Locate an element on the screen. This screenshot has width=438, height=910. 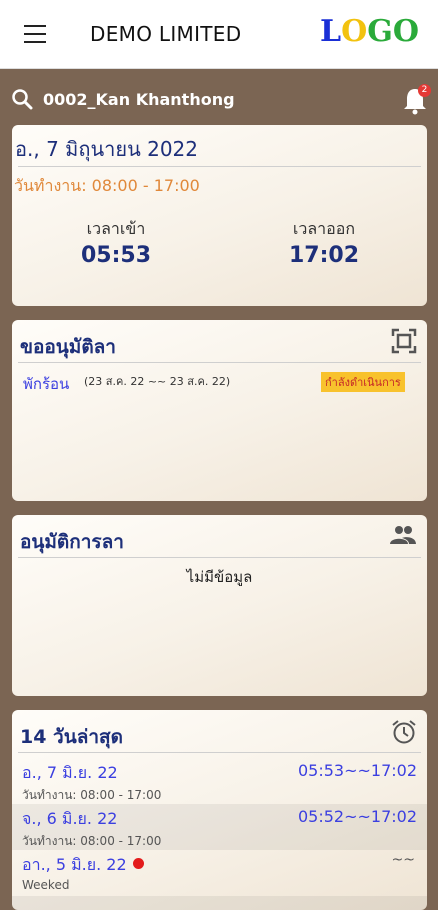
leave-request-title: ขออนุมัติลา is located at coordinates (68, 347).